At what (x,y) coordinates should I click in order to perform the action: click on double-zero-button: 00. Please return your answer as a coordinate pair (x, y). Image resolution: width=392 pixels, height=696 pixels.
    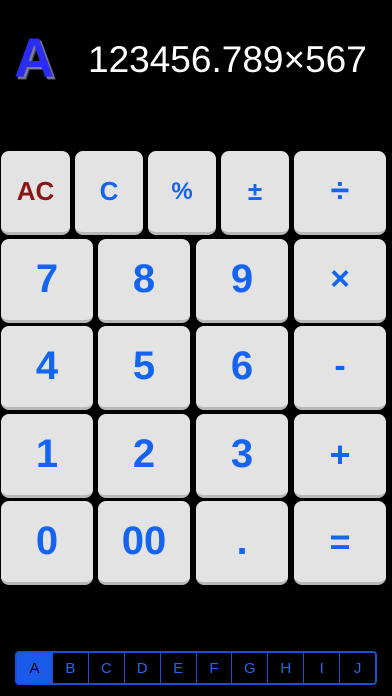
    Looking at the image, I should click on (144, 543).